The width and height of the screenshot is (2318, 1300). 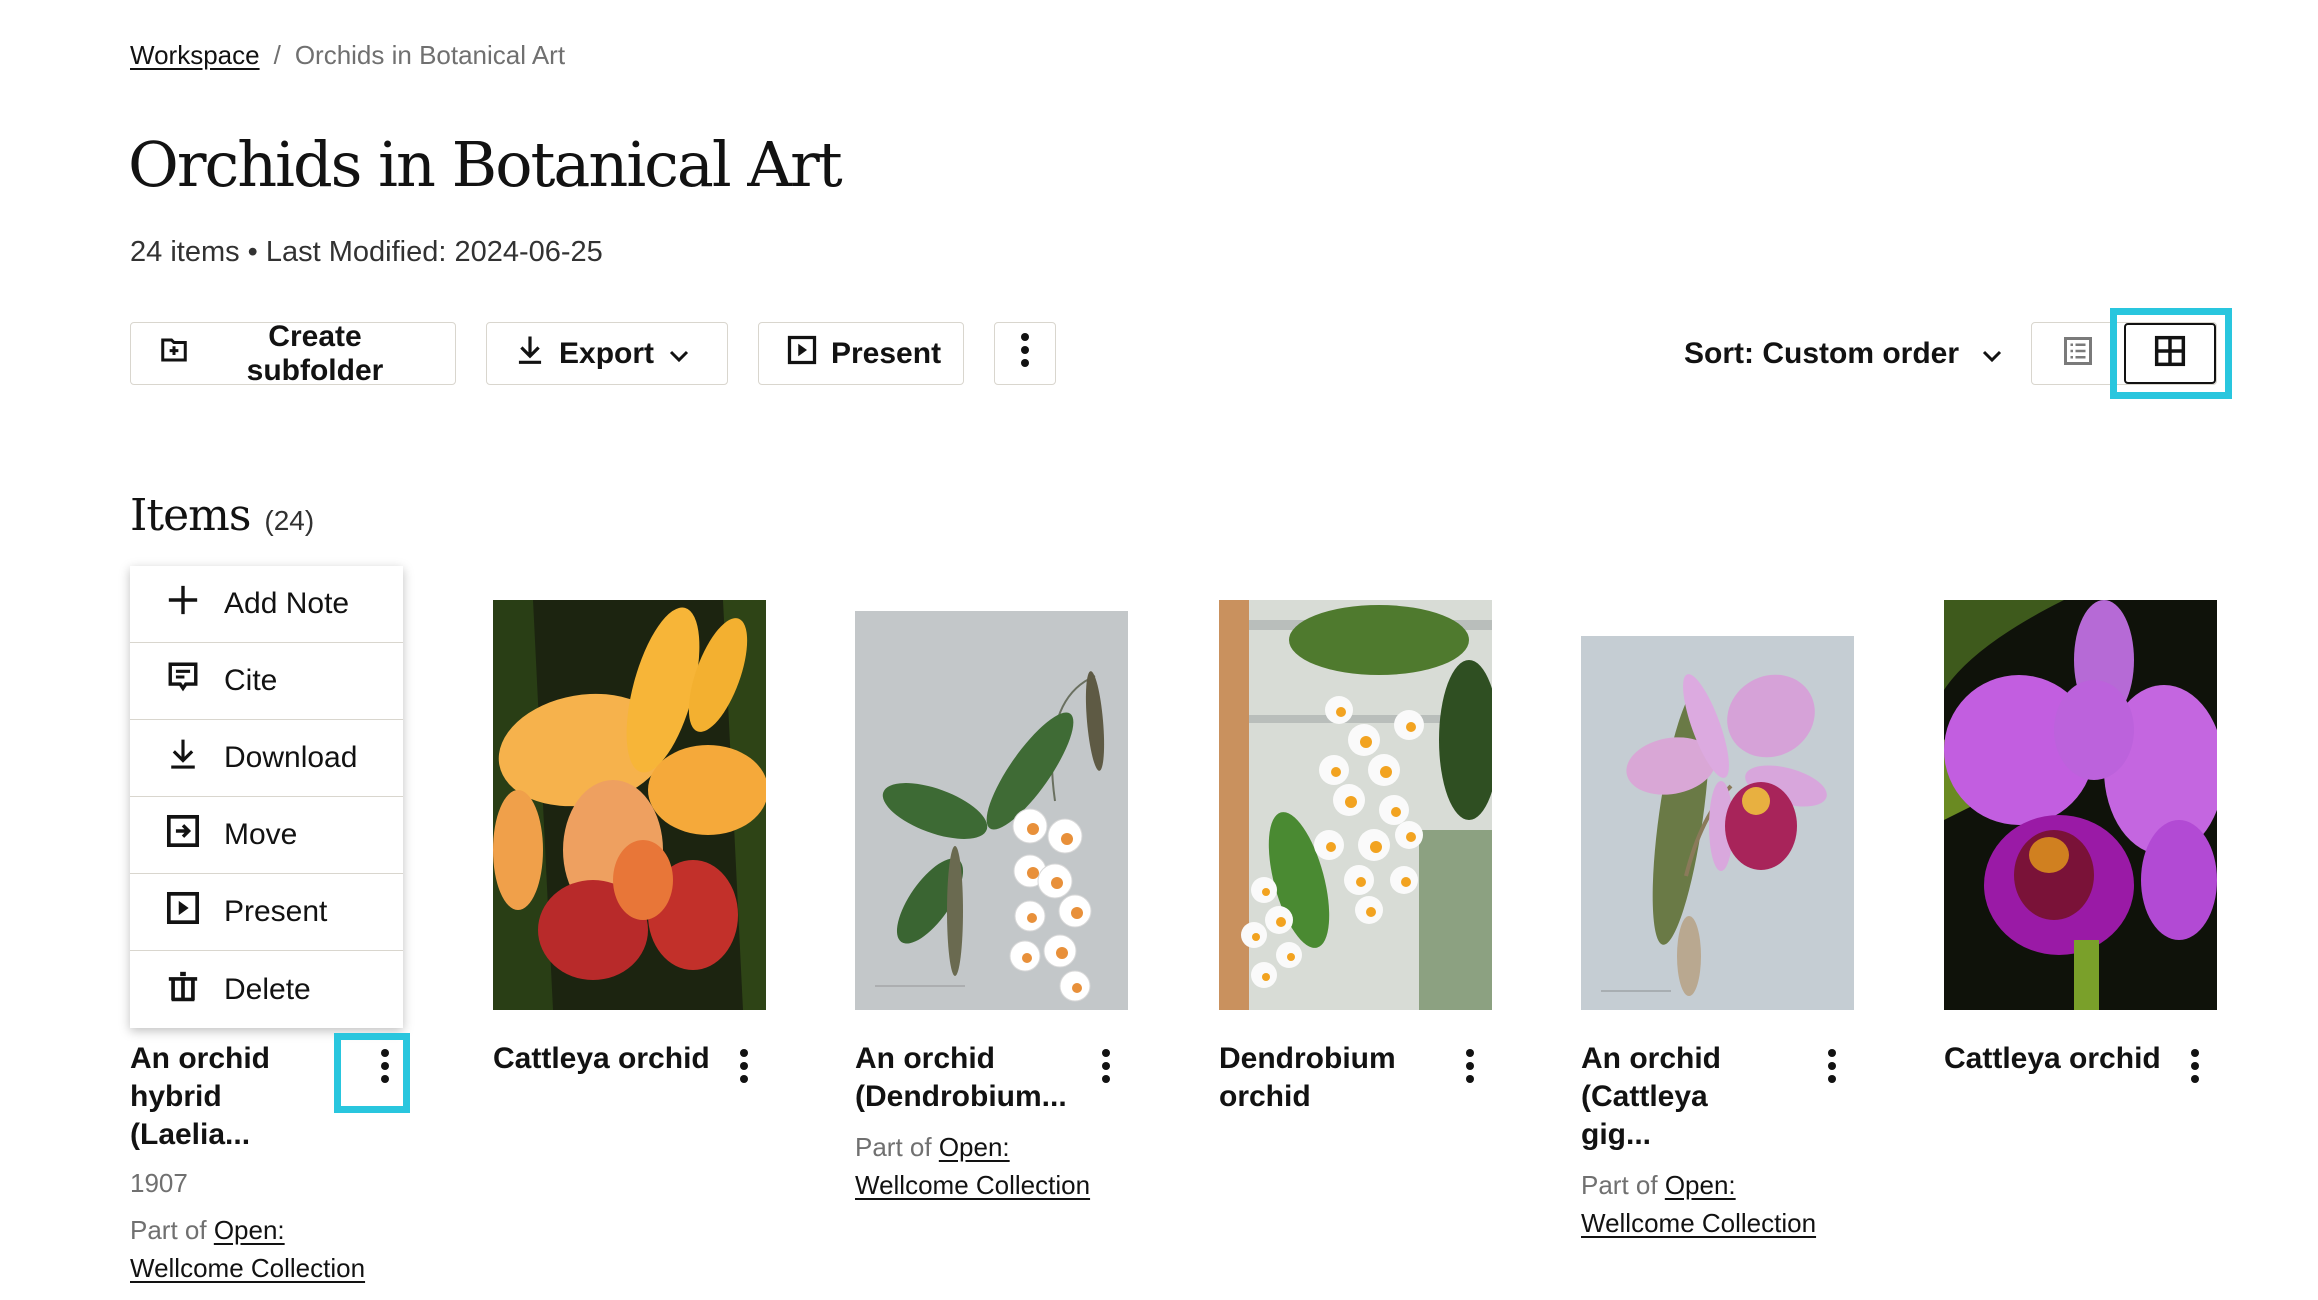 I want to click on present-button: Present, so click(x=861, y=353).